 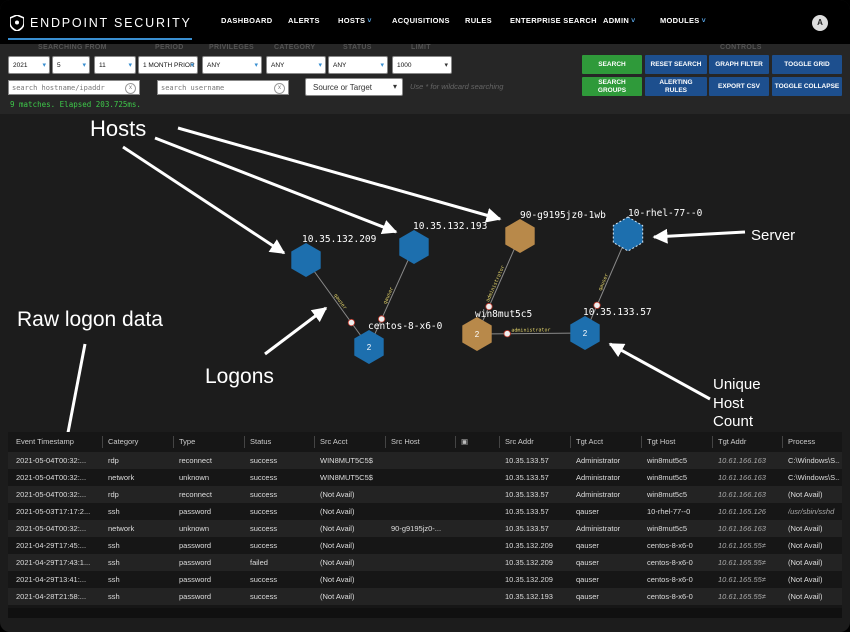 I want to click on table-cell: /usr/sbin/sshd, so click(x=811, y=511).